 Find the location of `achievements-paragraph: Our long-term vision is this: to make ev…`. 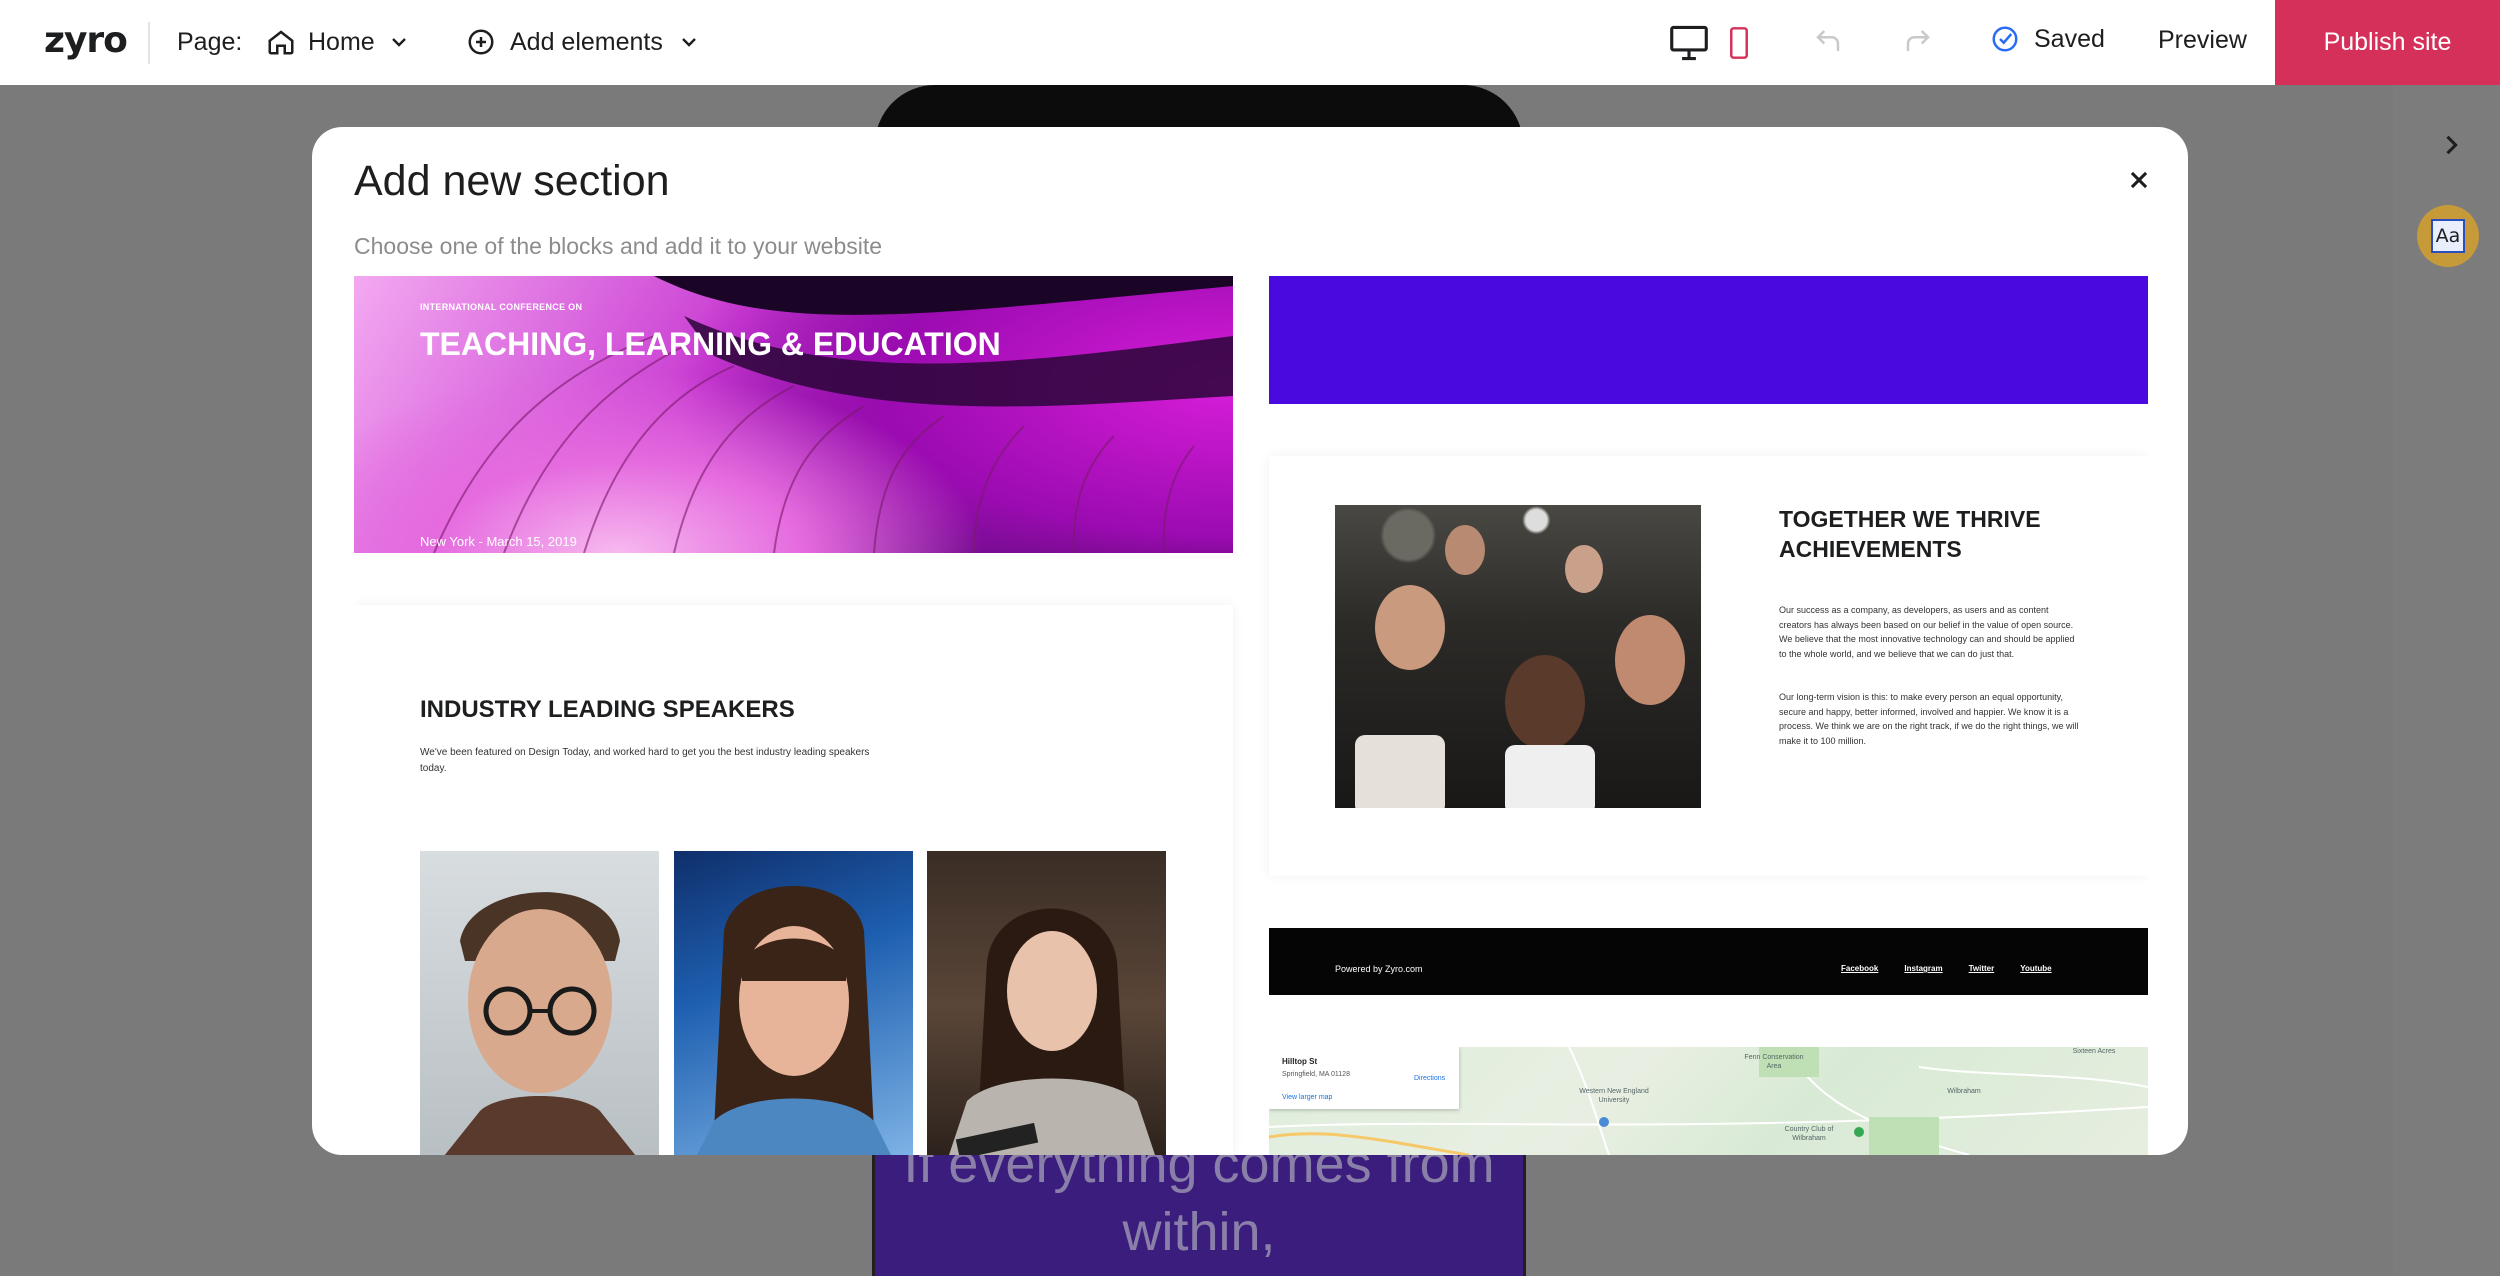

achievements-paragraph: Our long-term vision is this: to make ev… is located at coordinates (1929, 719).